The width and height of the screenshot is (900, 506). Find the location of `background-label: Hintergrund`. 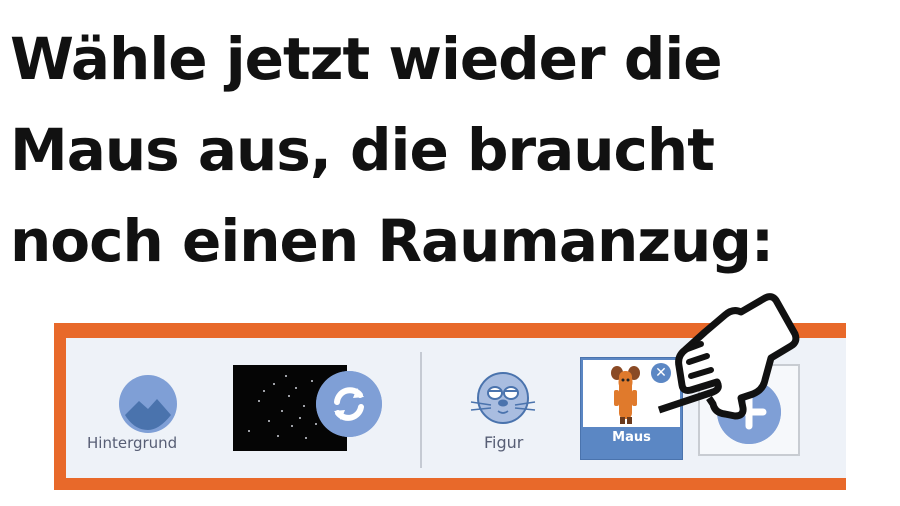

background-label: Hintergrund is located at coordinates (132, 443).